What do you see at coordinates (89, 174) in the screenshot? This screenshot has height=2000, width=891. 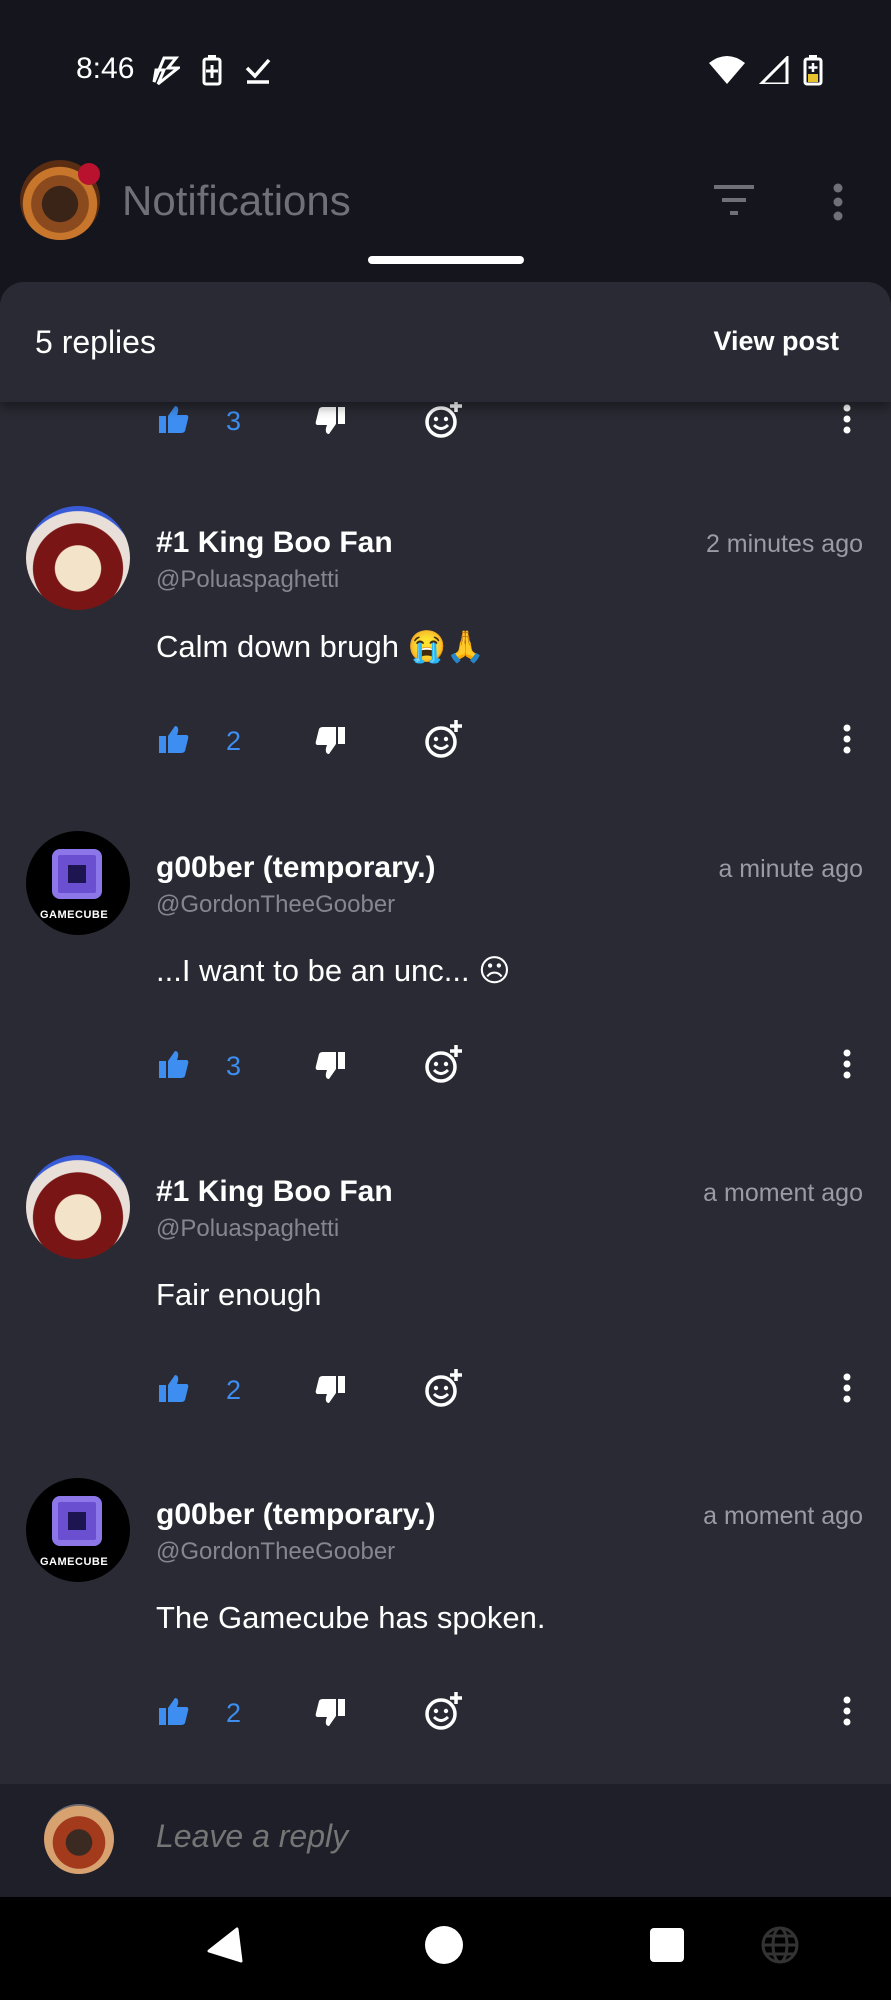 I see `notification-dot` at bounding box center [89, 174].